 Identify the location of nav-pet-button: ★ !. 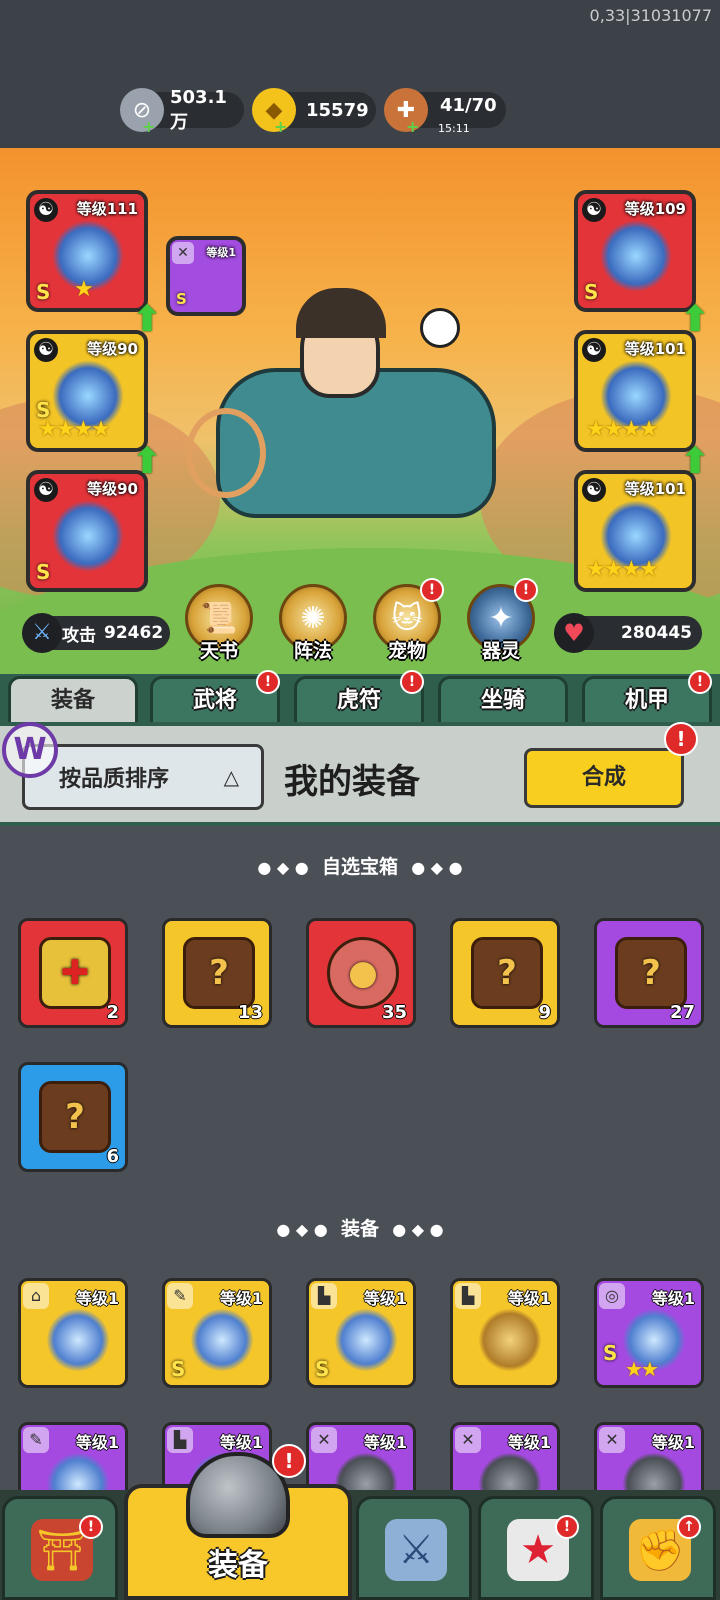
(536, 1548).